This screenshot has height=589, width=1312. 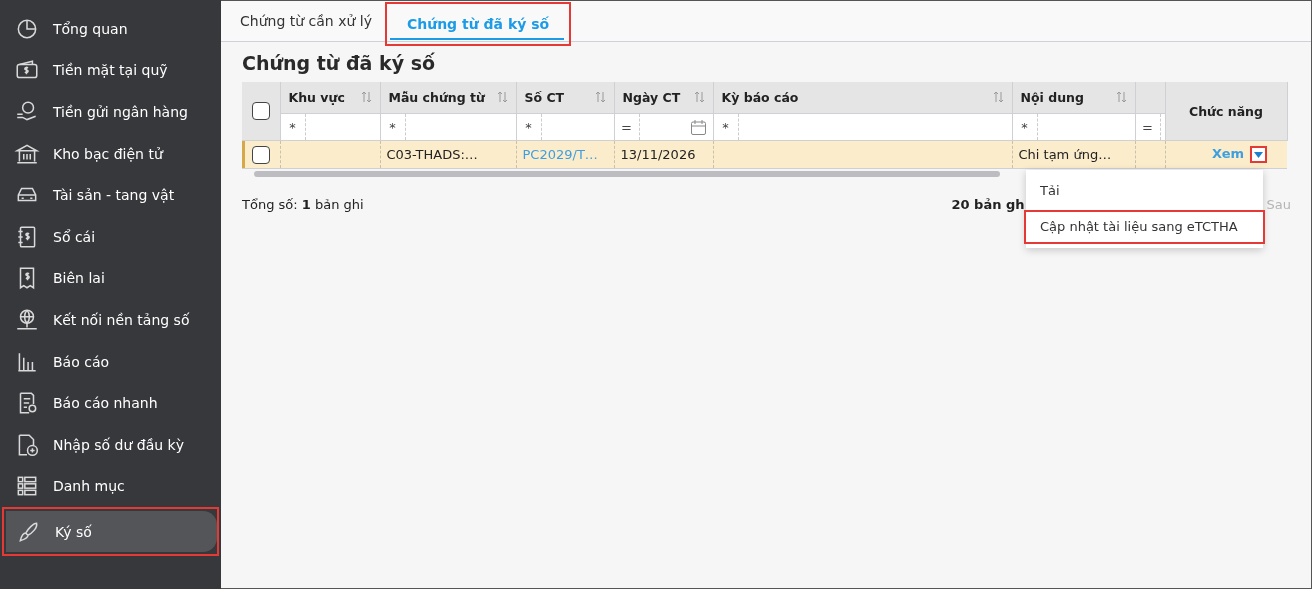 What do you see at coordinates (110, 278) in the screenshot?
I see `sidebar-item: Biên lai` at bounding box center [110, 278].